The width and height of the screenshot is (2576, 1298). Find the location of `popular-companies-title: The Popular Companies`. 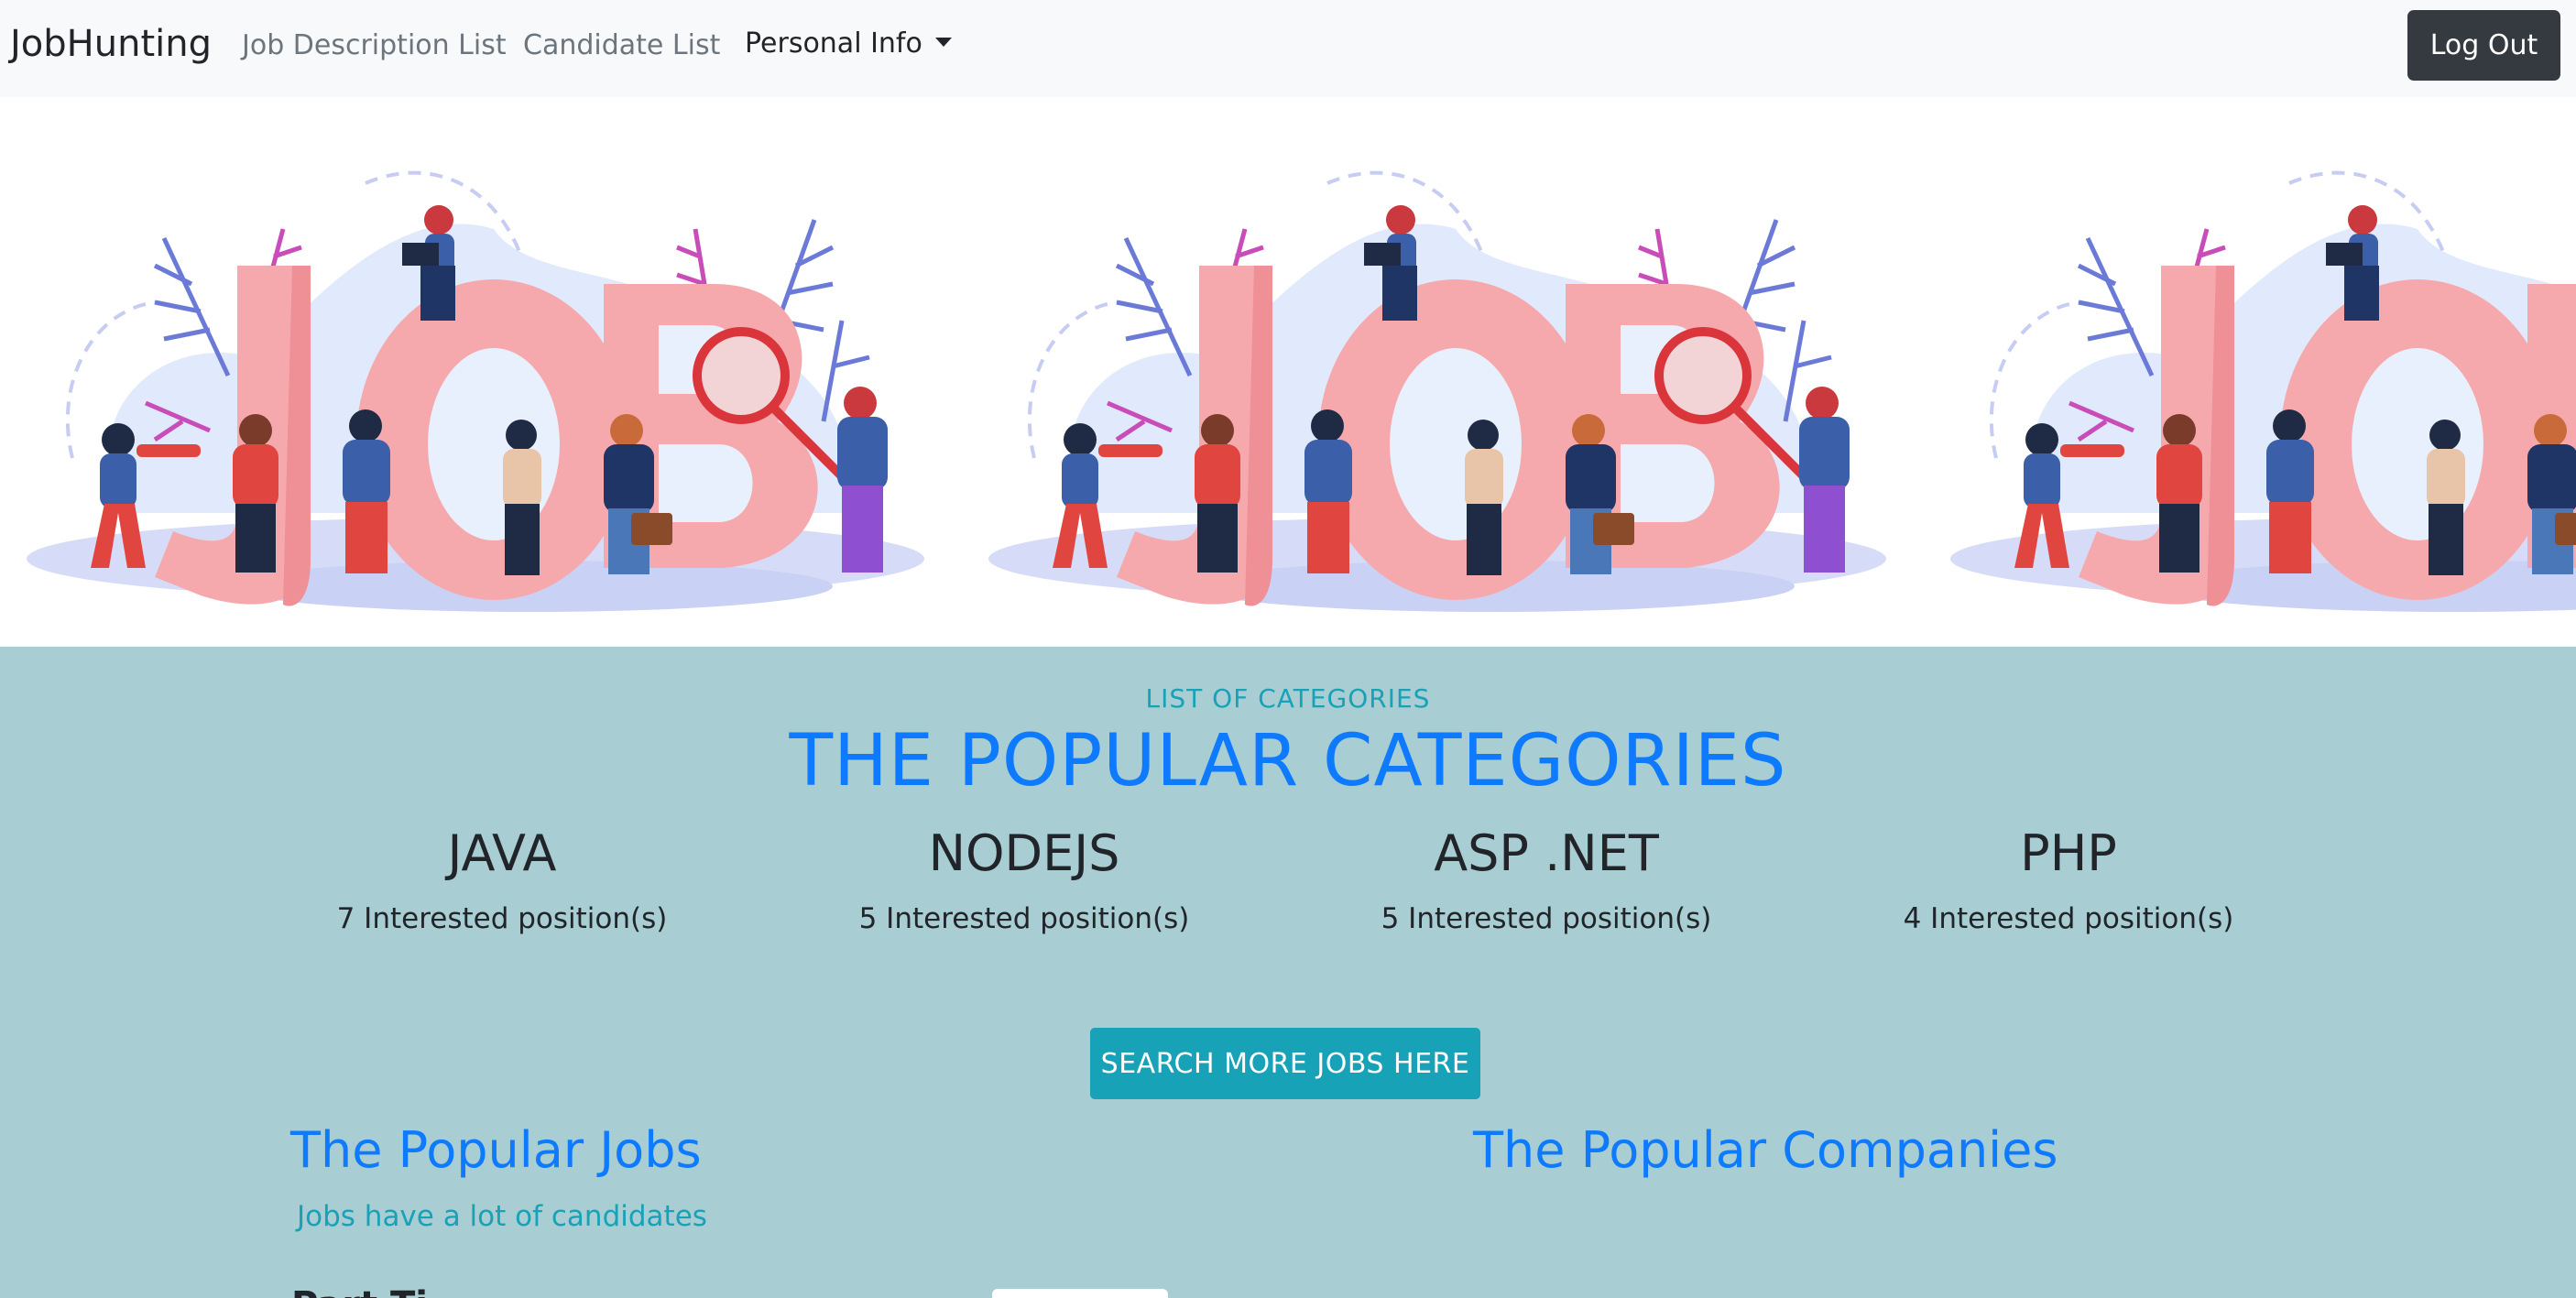

popular-companies-title: The Popular Companies is located at coordinates (1766, 1150).